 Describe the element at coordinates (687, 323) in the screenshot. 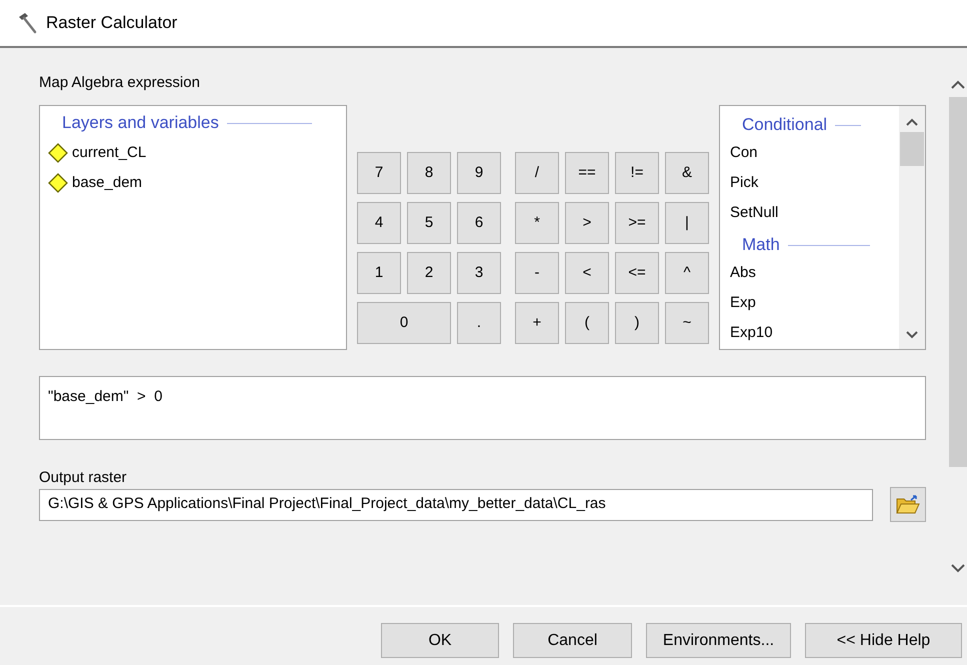

I see `operator-key: ~` at that location.